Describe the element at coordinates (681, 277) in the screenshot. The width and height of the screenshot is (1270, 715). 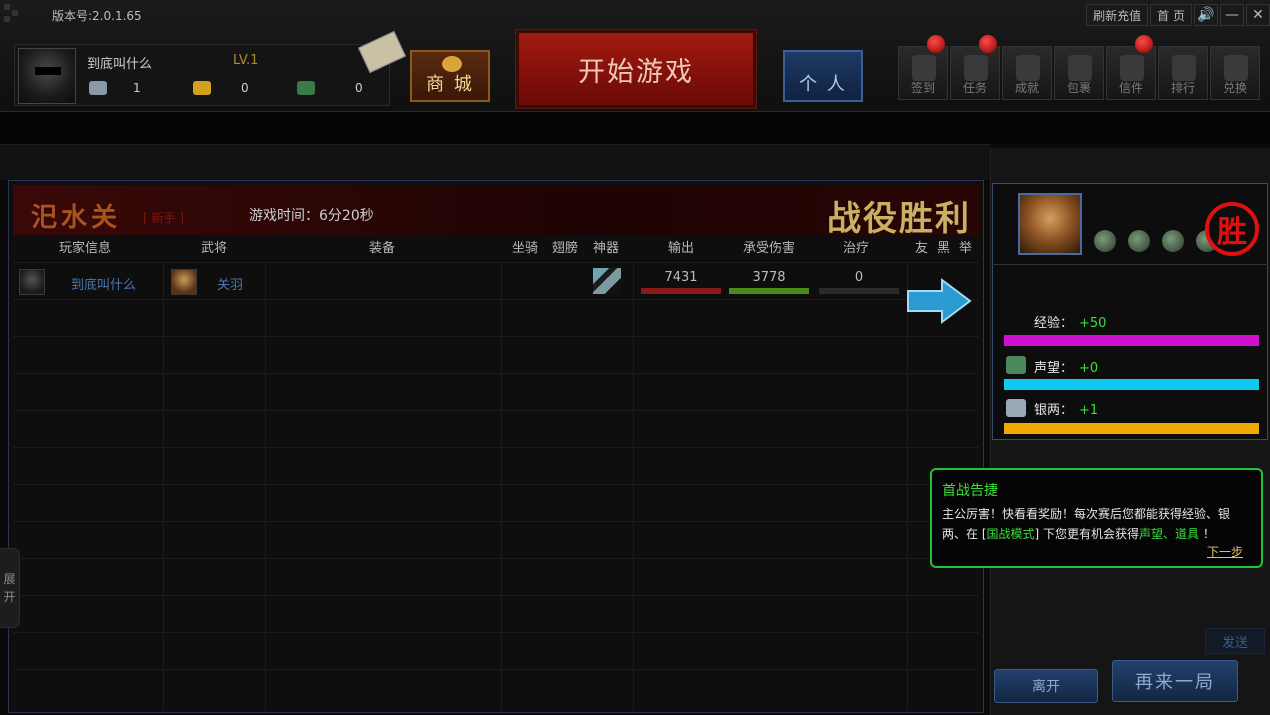
I see `output-value: 7431` at that location.